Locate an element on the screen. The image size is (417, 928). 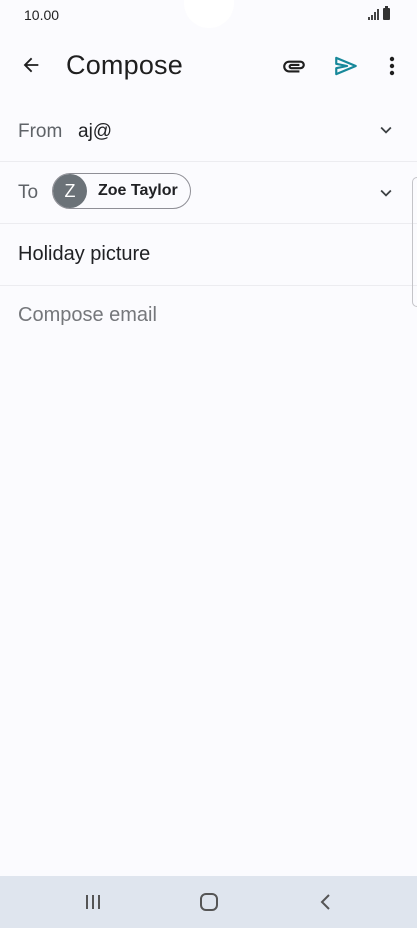
chevron-left-icon is located at coordinates (325, 902).